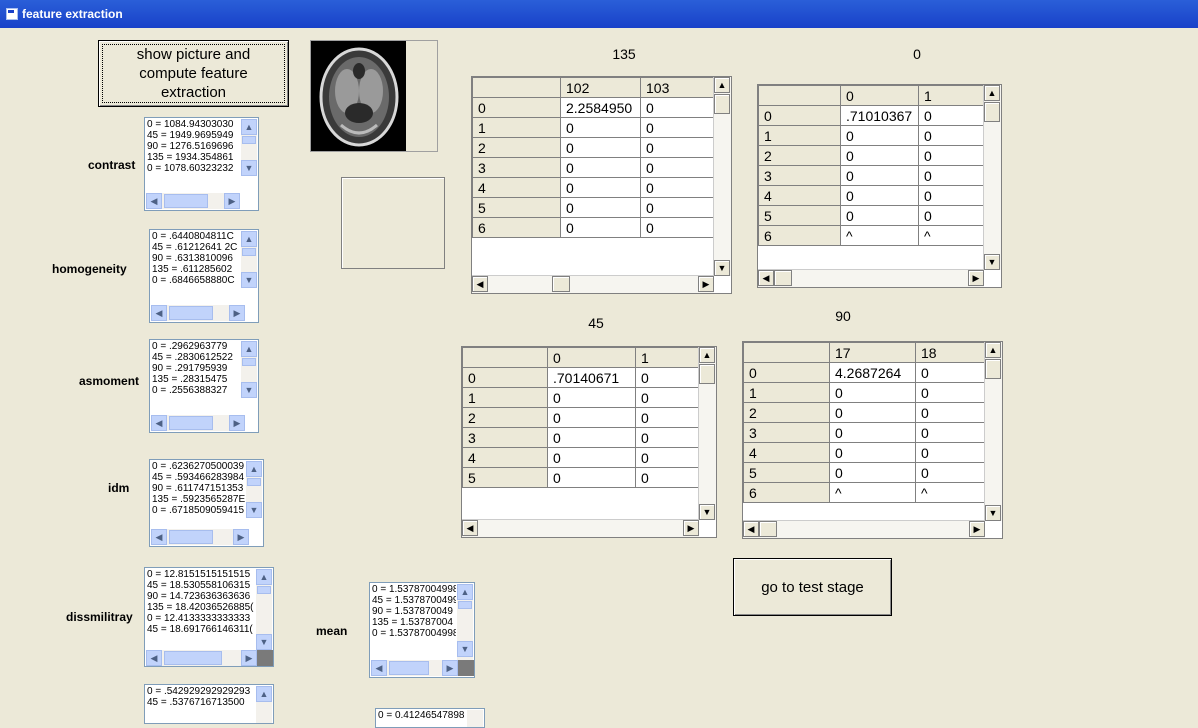  I want to click on list-item: 90 = .611747151353, so click(198, 488).